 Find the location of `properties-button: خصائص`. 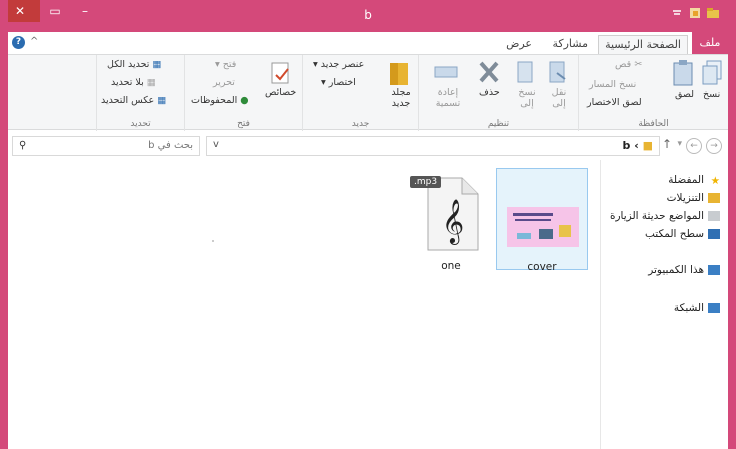

properties-button: خصائص is located at coordinates (280, 92).